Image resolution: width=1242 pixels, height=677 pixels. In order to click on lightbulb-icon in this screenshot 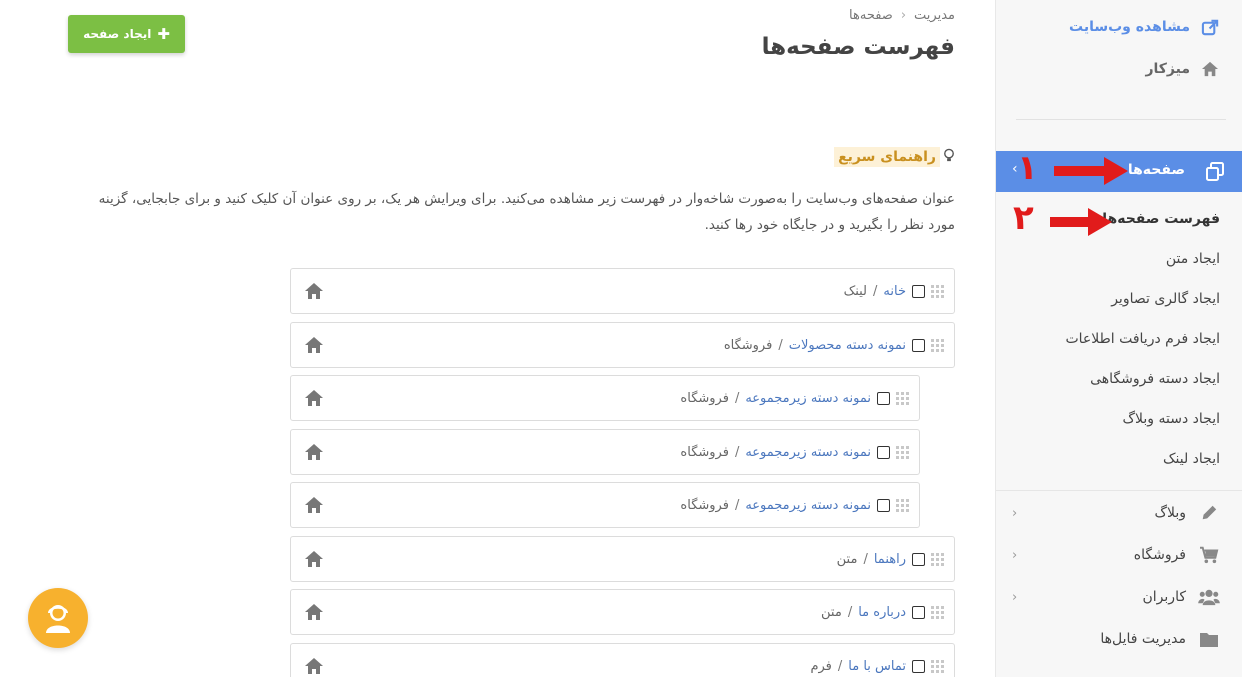, I will do `click(949, 157)`.